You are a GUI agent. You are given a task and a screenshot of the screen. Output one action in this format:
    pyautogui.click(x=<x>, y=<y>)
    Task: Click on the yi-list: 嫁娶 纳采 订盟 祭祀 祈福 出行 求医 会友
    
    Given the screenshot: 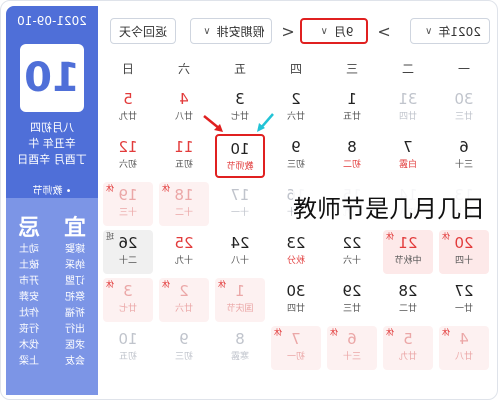 What is the action you would take?
    pyautogui.click(x=75, y=306)
    